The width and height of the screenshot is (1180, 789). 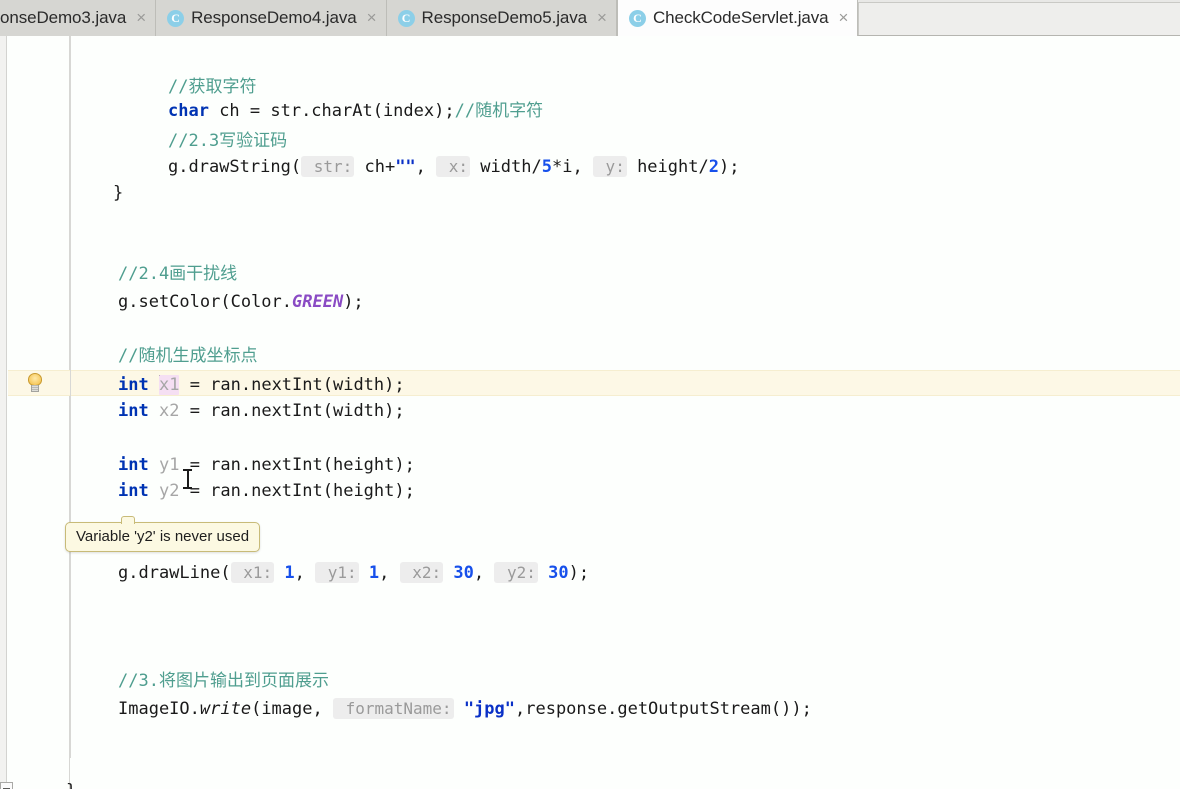 What do you see at coordinates (159, 709) in the screenshot?
I see `code-token: ImageIO.` at bounding box center [159, 709].